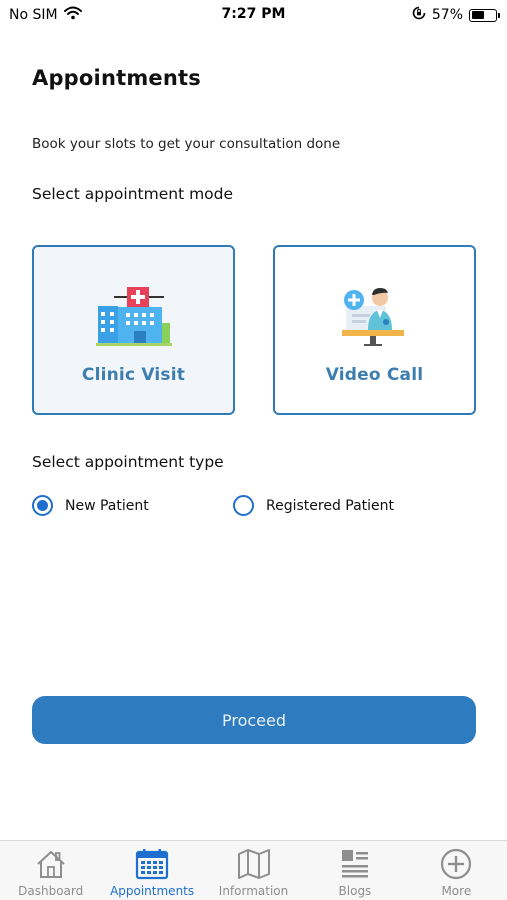 The image size is (507, 900). Describe the element at coordinates (51, 864) in the screenshot. I see `home-icon` at that location.